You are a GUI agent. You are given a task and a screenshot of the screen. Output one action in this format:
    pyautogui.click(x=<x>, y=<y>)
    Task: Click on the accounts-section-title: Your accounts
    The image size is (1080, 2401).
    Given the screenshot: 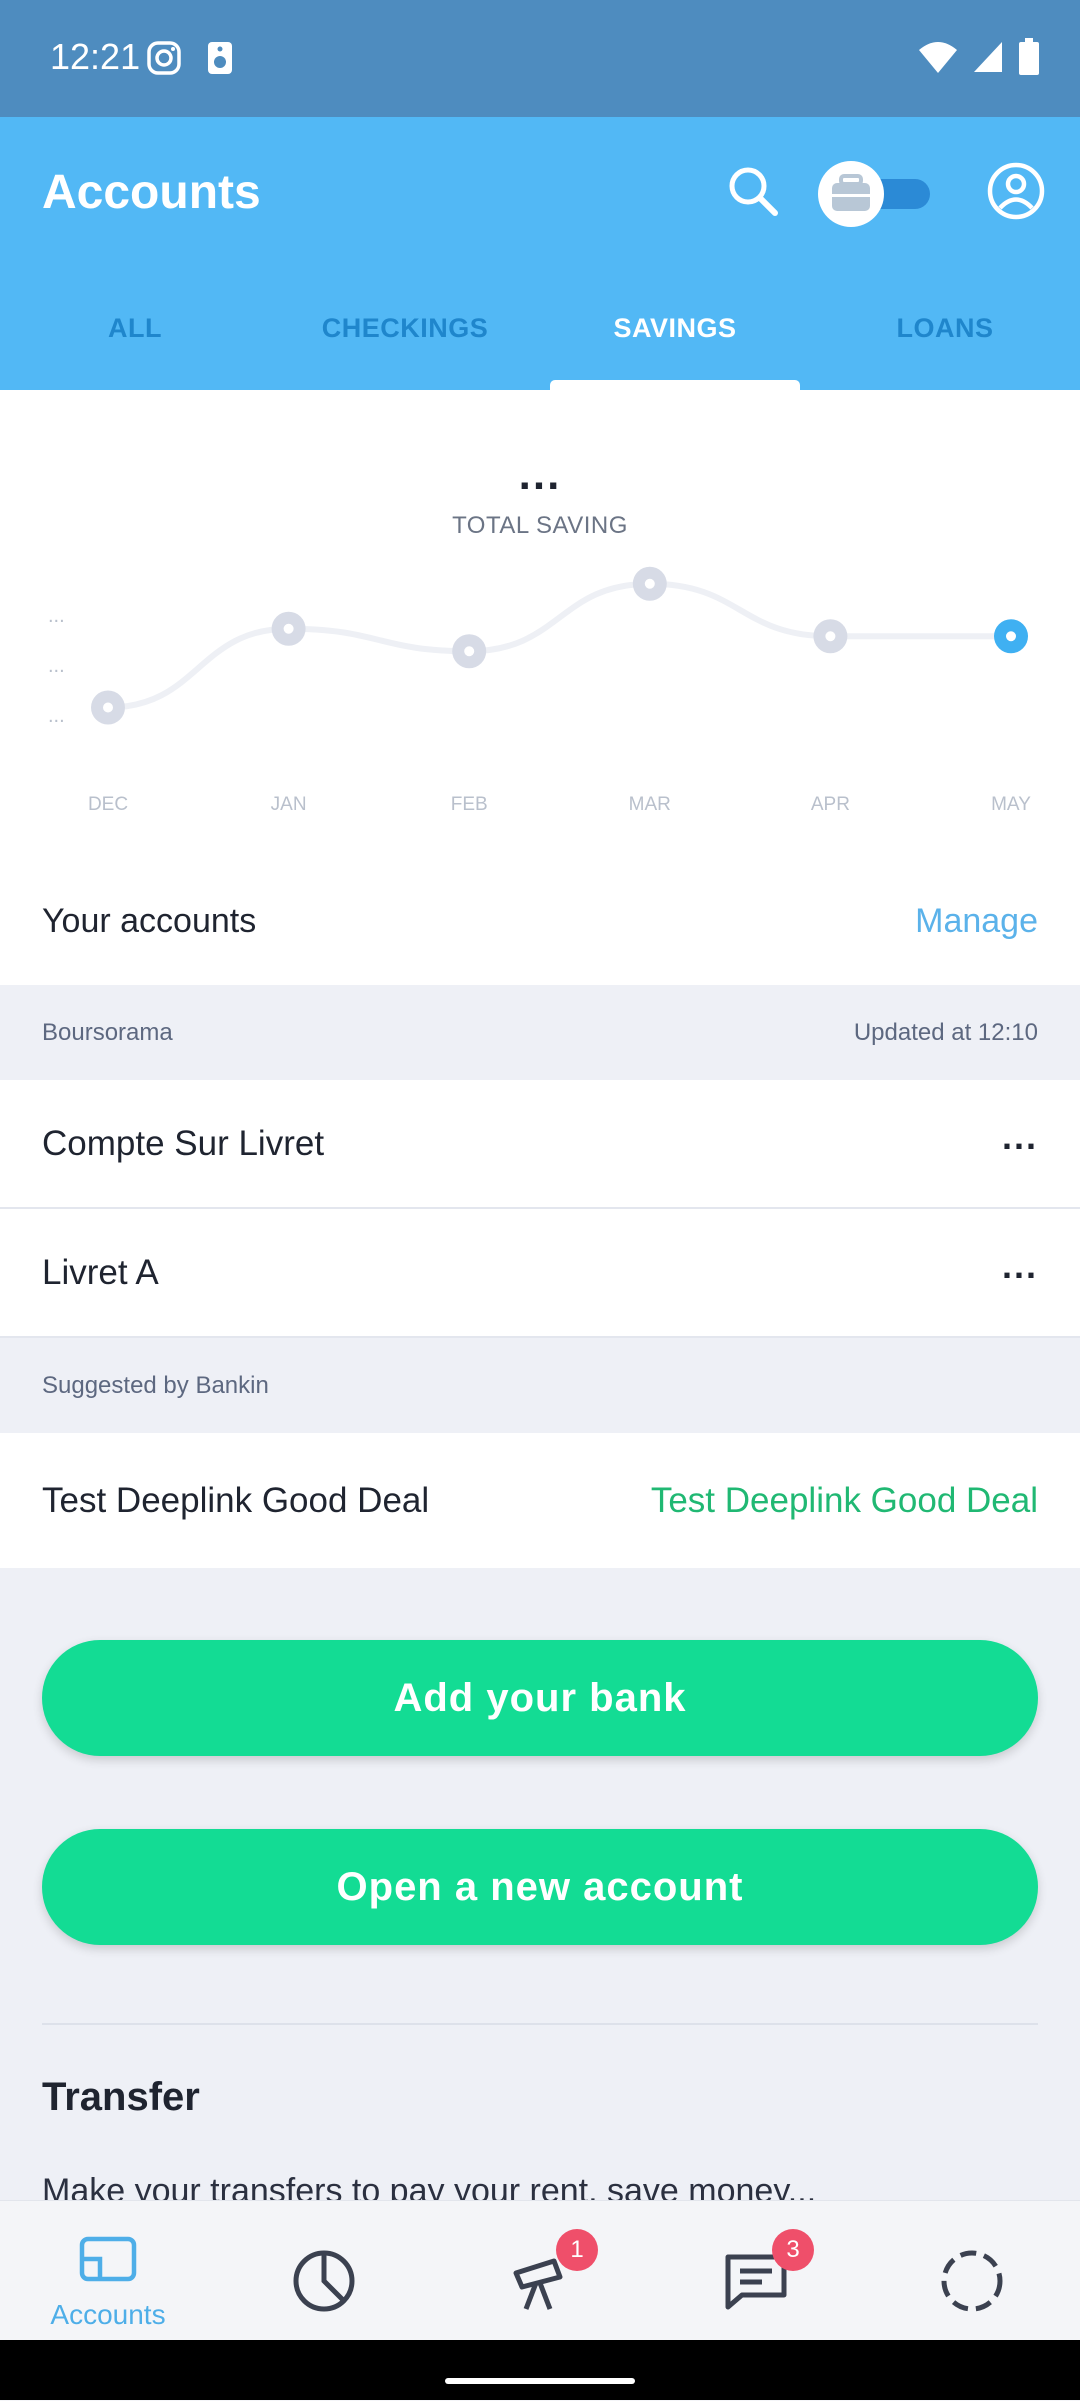 What is the action you would take?
    pyautogui.click(x=149, y=921)
    